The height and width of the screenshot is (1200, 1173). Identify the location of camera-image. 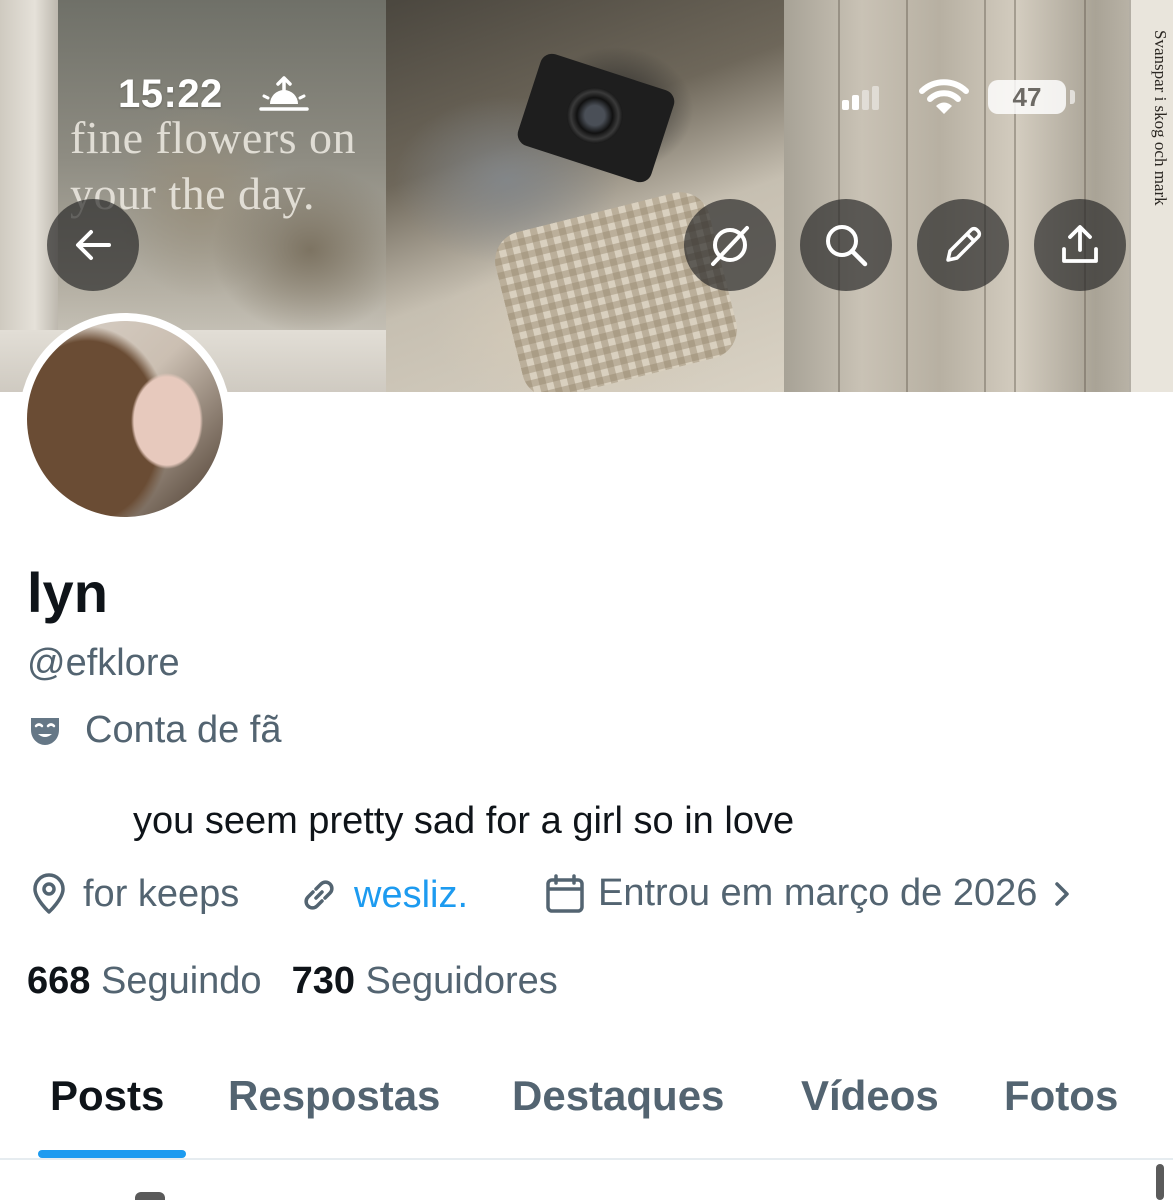
(596, 118).